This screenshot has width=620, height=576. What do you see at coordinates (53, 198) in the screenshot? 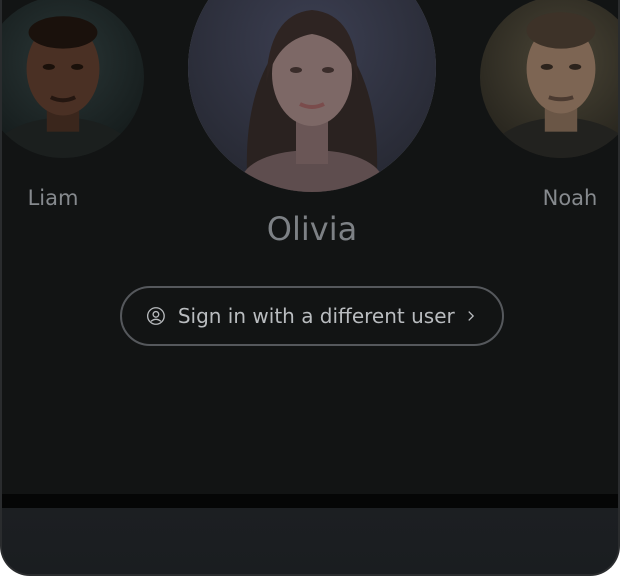
I see `user-name-liam: Liam` at bounding box center [53, 198].